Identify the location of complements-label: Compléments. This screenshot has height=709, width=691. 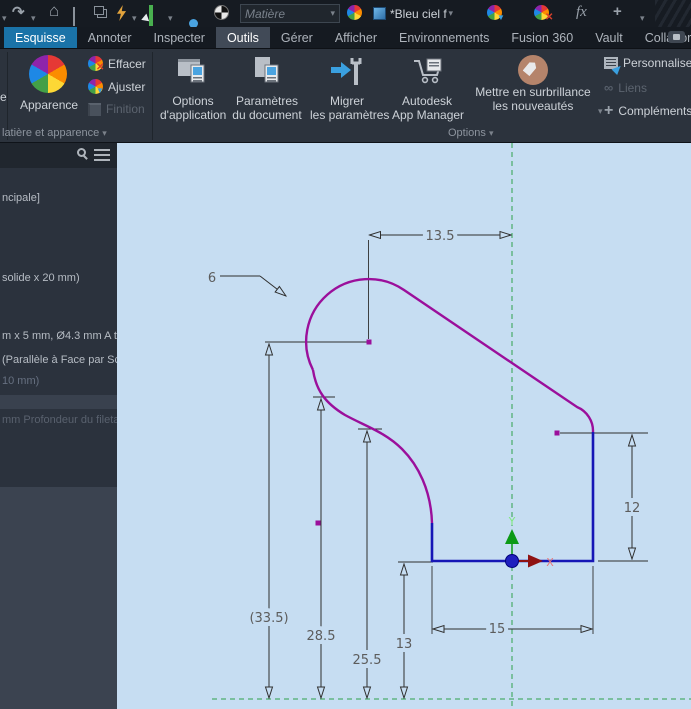
(654, 111).